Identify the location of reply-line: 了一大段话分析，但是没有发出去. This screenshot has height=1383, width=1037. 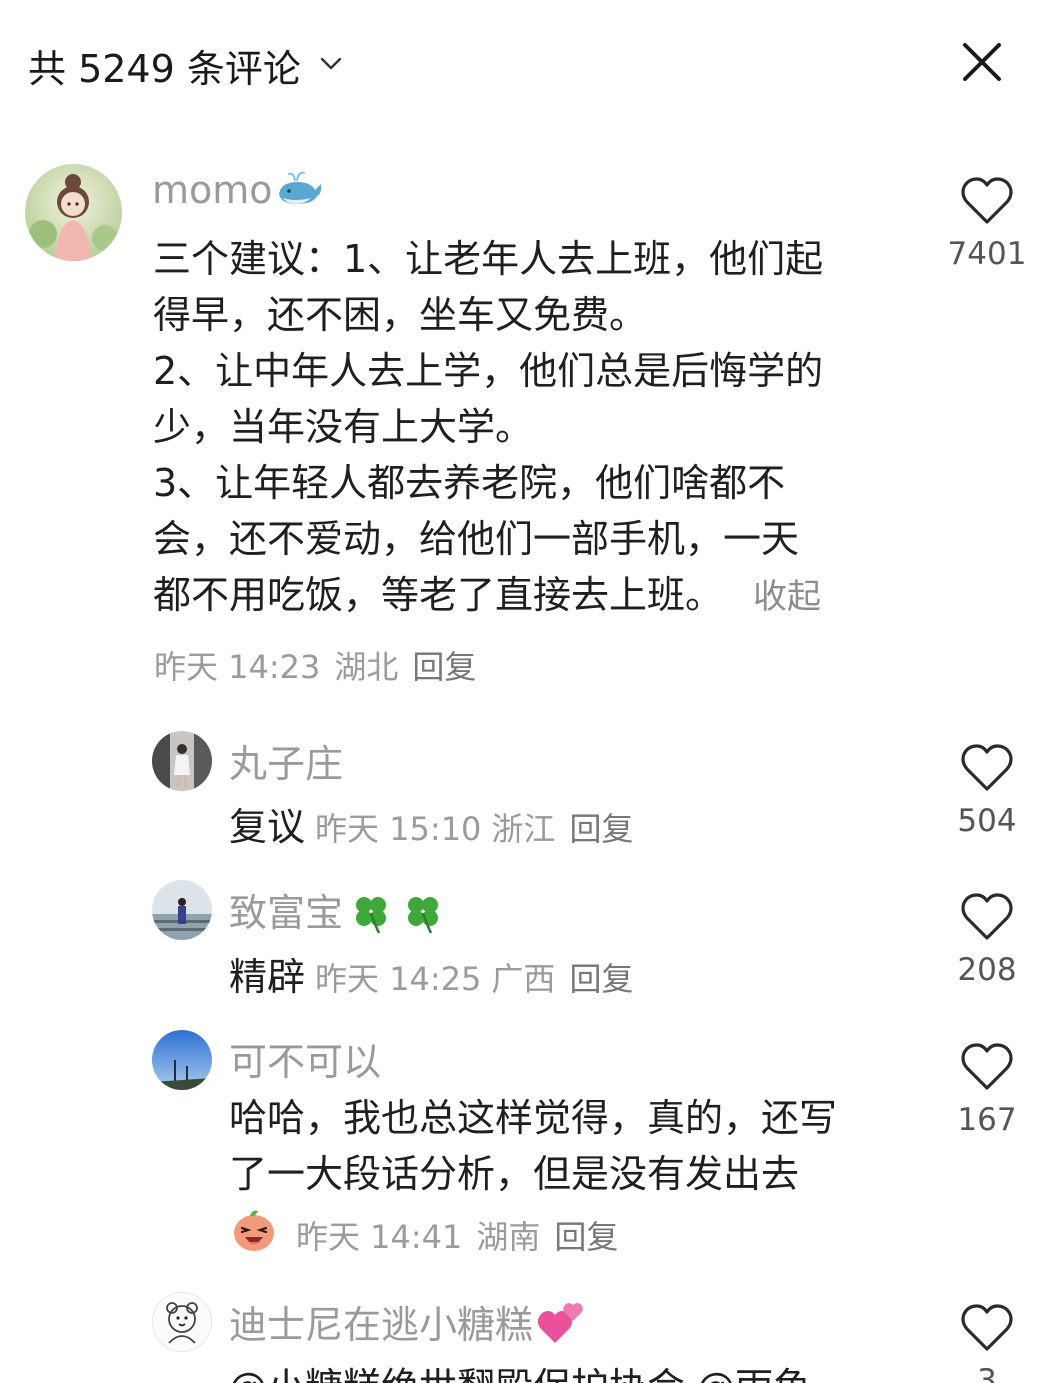
(514, 1174).